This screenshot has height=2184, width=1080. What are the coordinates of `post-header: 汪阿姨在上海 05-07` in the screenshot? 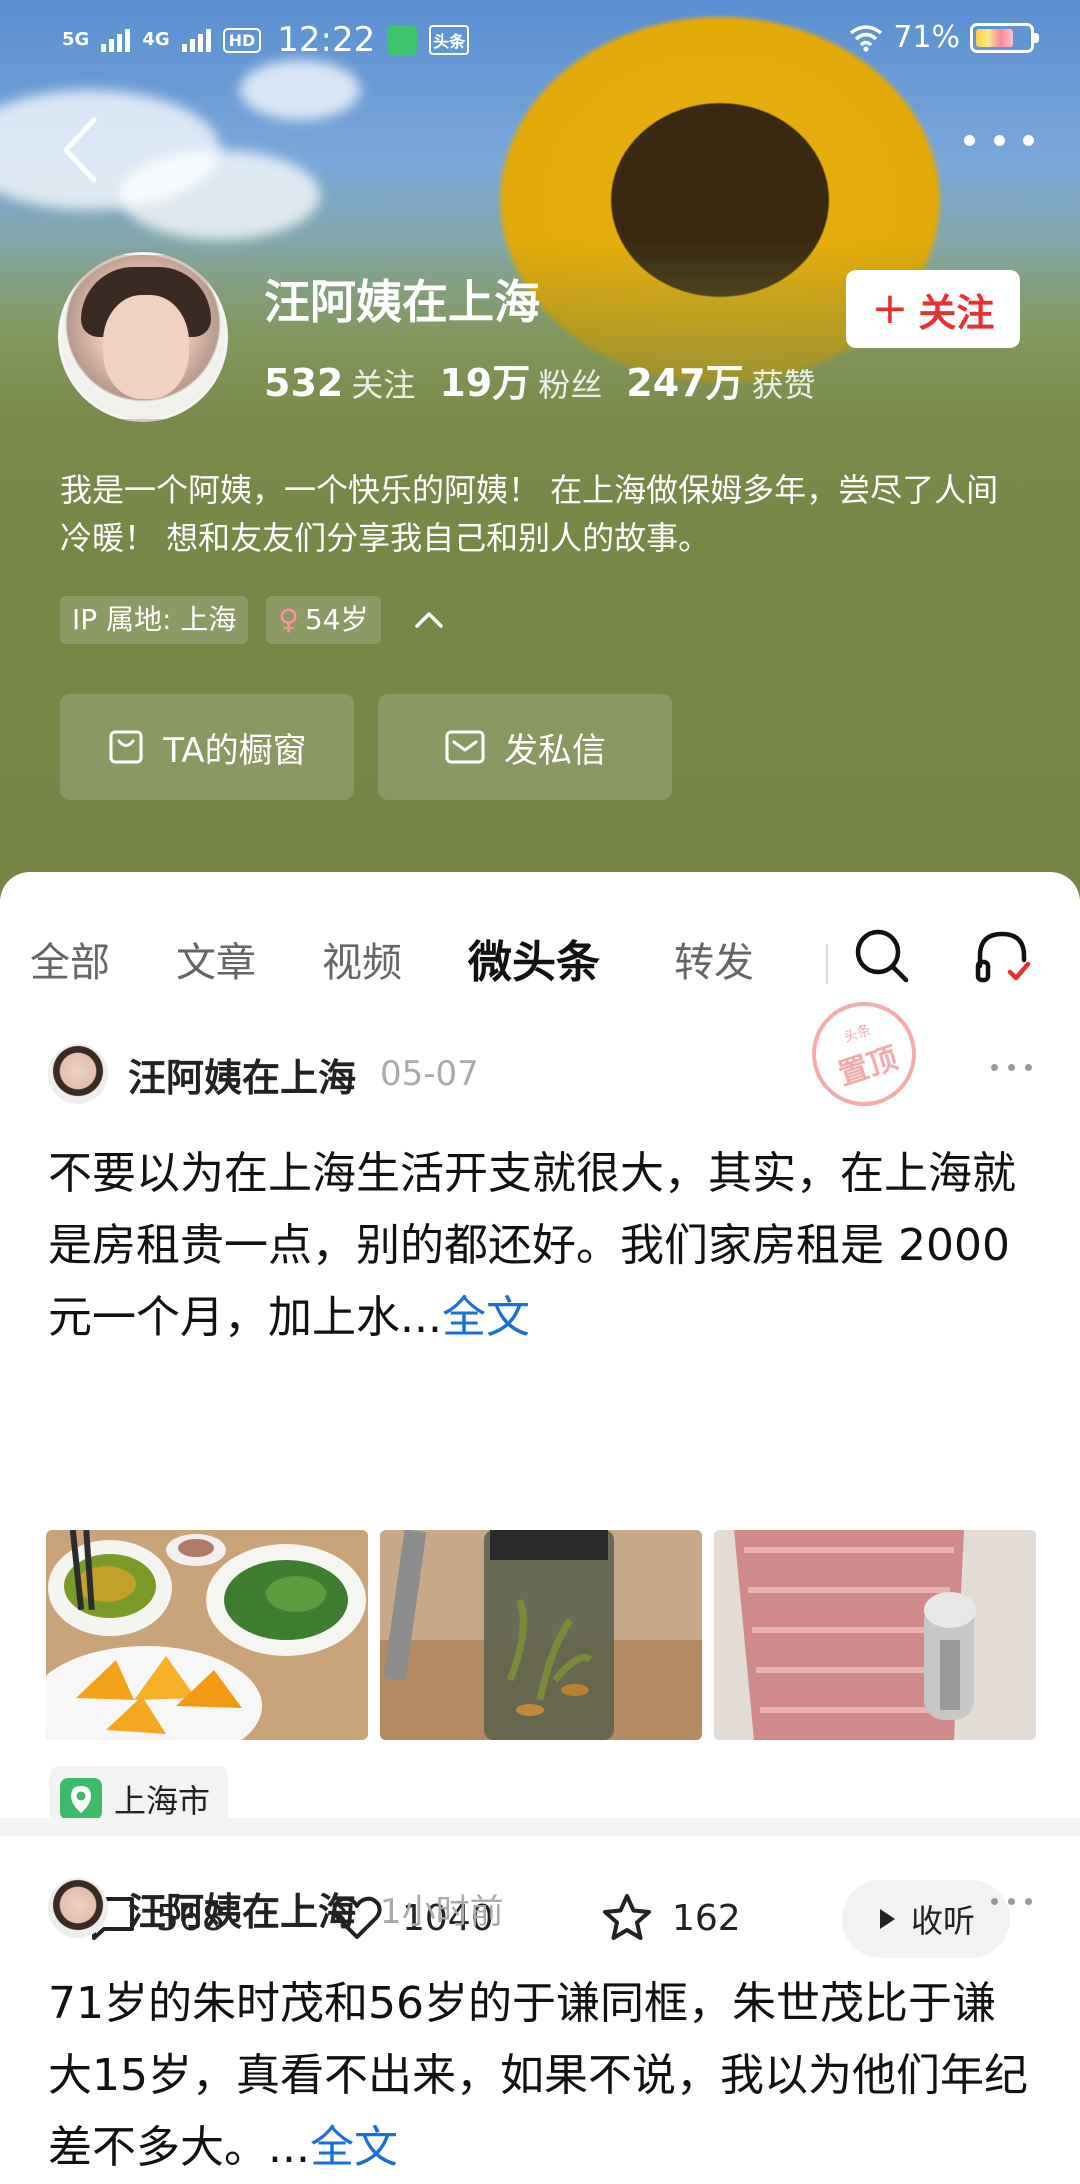 It's located at (263, 1074).